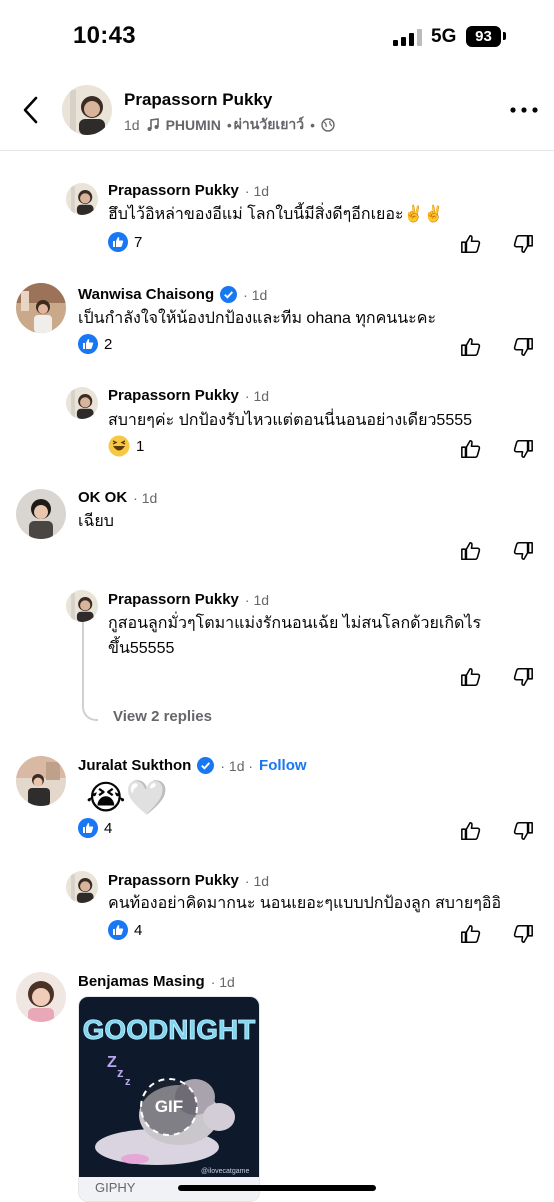 Image resolution: width=554 pixels, height=1202 pixels. Describe the element at coordinates (198, 100) in the screenshot. I see `header-name: Prapassorn Pukky` at that location.